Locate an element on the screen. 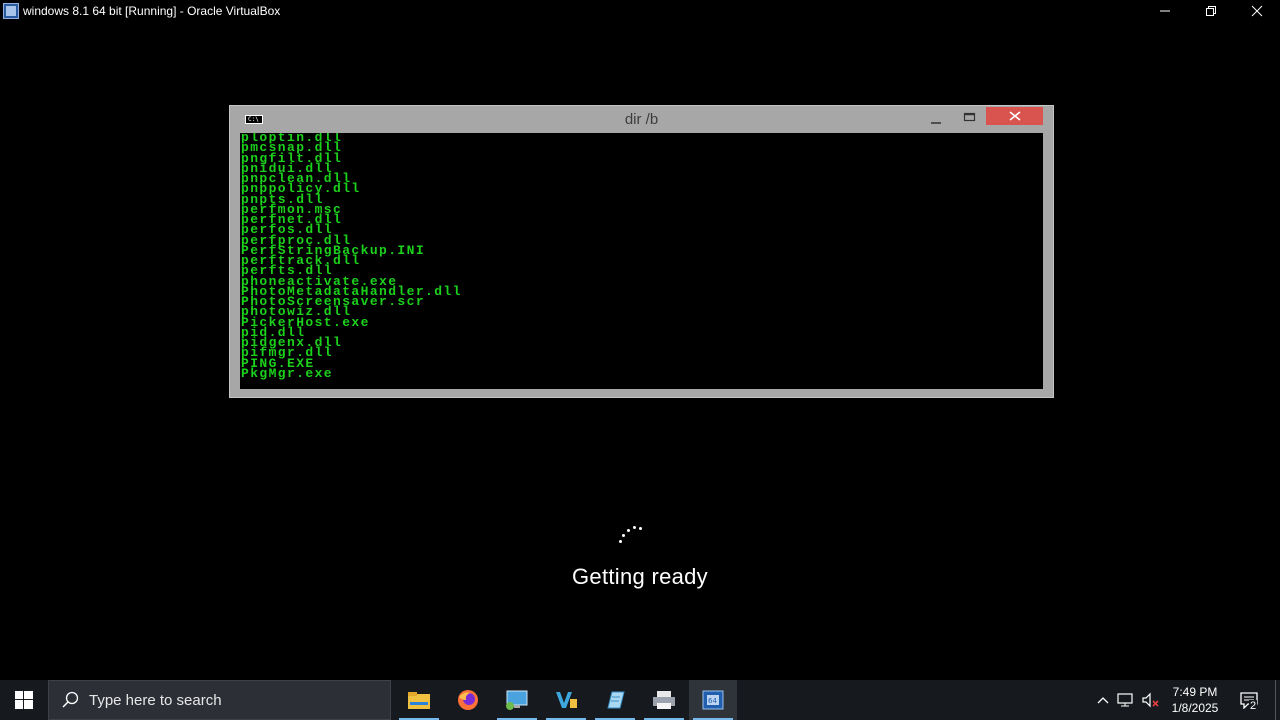  clock-time: 7:49 PM is located at coordinates (1195, 692).